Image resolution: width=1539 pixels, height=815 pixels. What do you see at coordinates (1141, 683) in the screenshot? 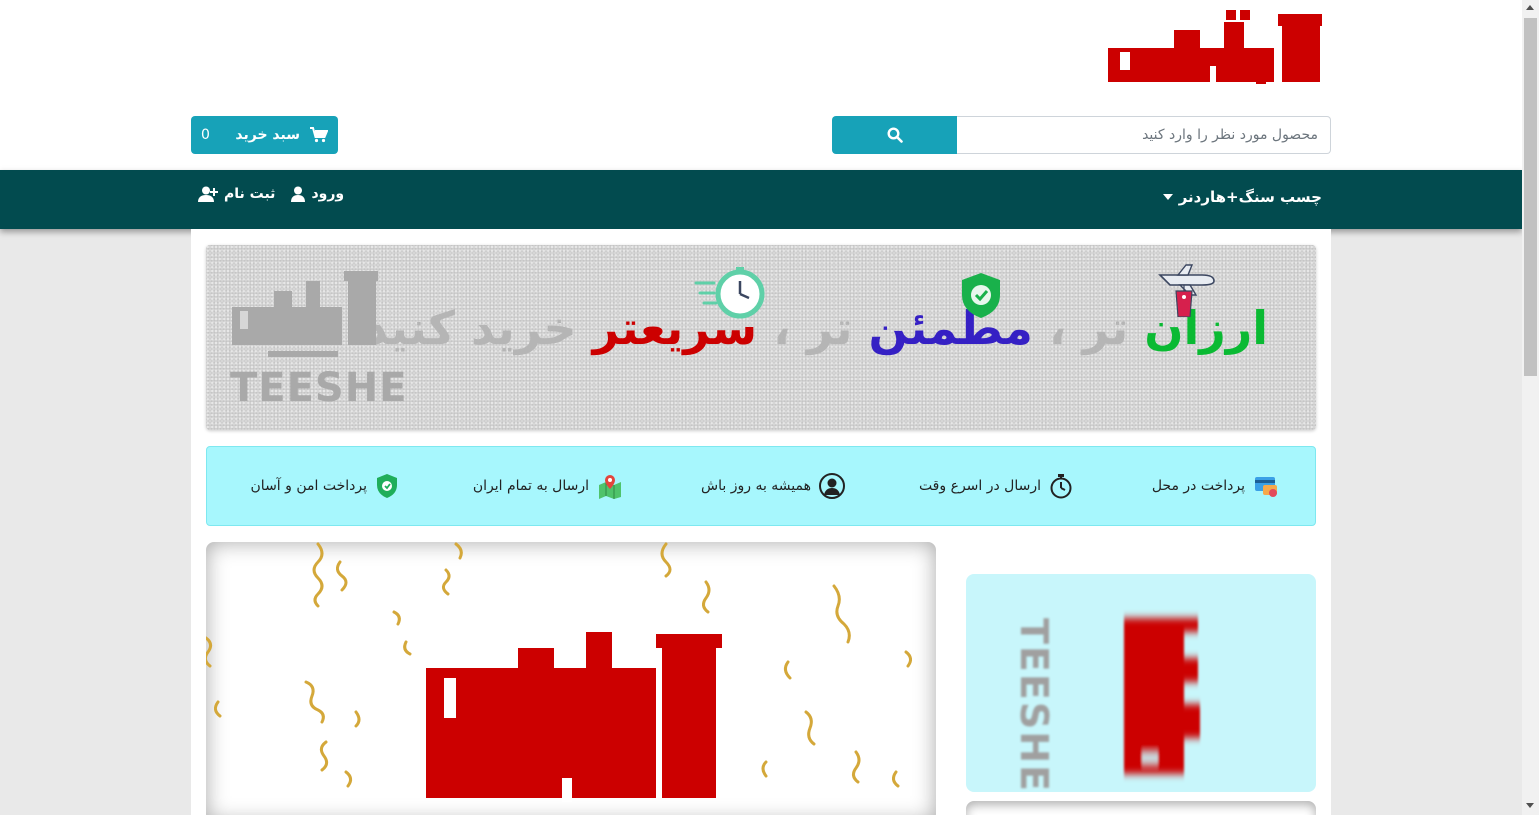
I see `promo-banner-side: TEESHE` at bounding box center [1141, 683].